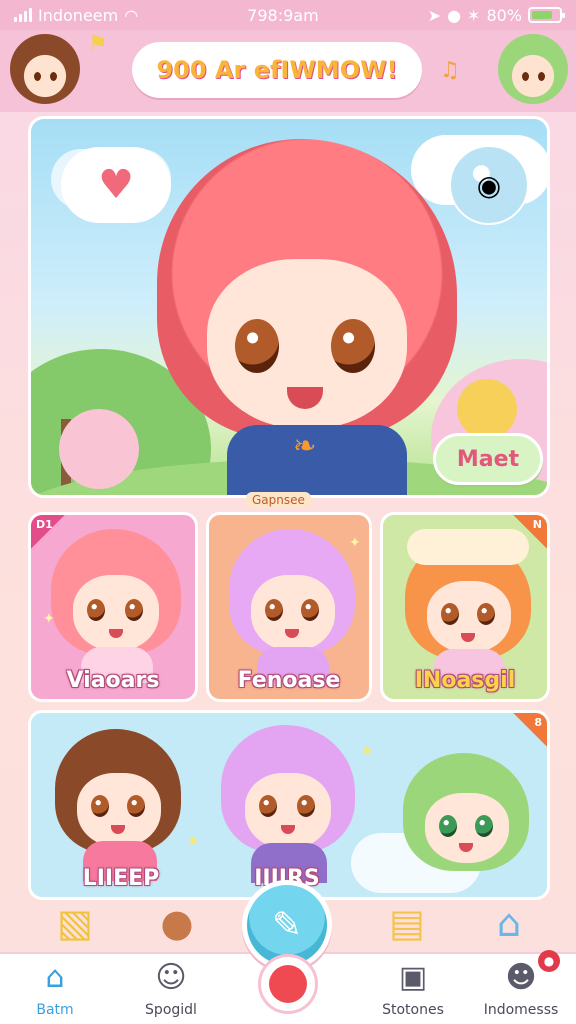 The image size is (576, 1024). What do you see at coordinates (131, 15) in the screenshot?
I see `wifi-icon: ◠` at bounding box center [131, 15].